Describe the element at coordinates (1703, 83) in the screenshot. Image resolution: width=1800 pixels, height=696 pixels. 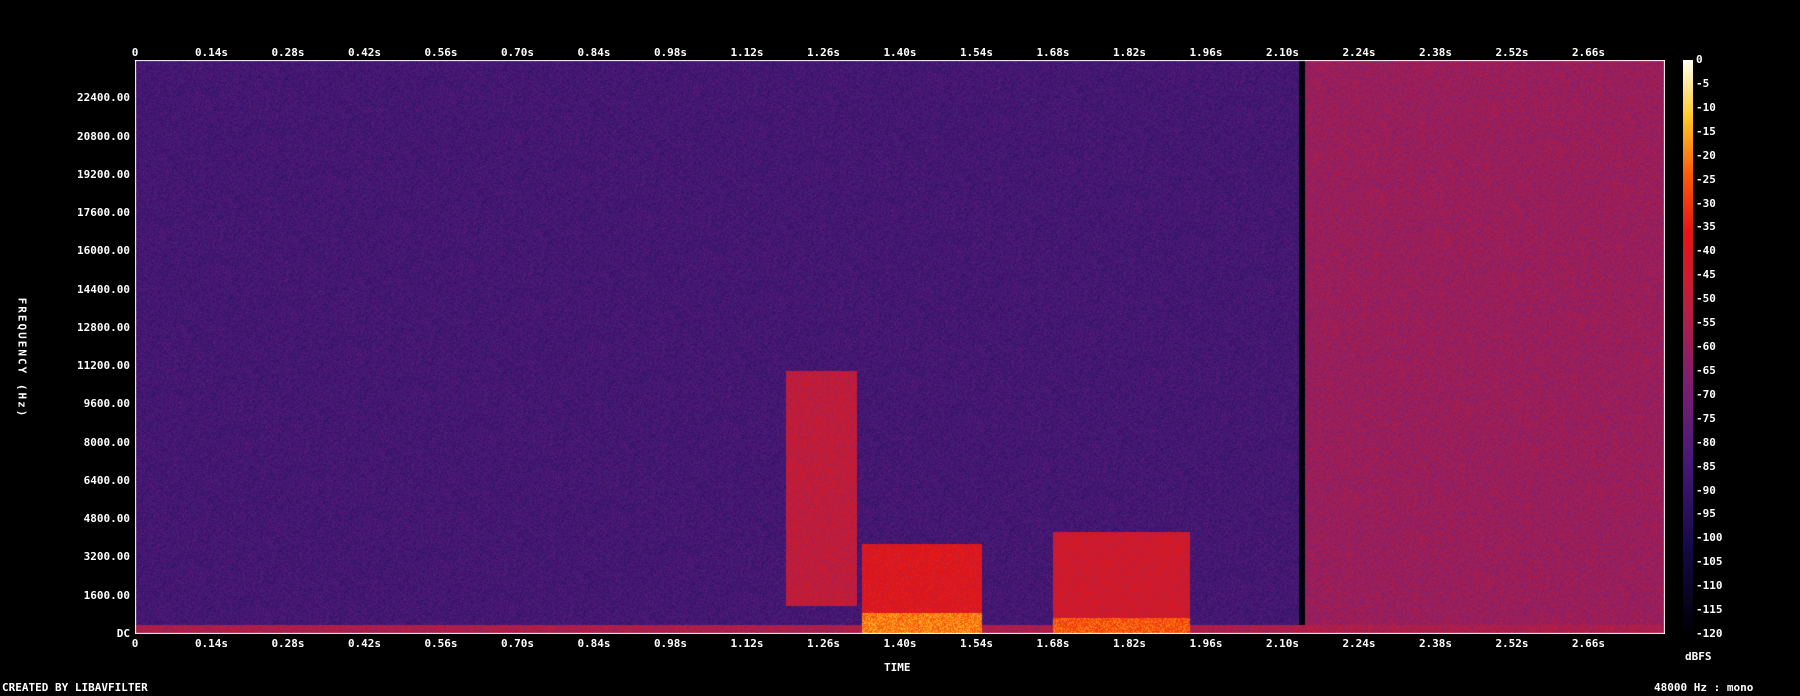
I see `colorbar-tick-label: -5` at that location.